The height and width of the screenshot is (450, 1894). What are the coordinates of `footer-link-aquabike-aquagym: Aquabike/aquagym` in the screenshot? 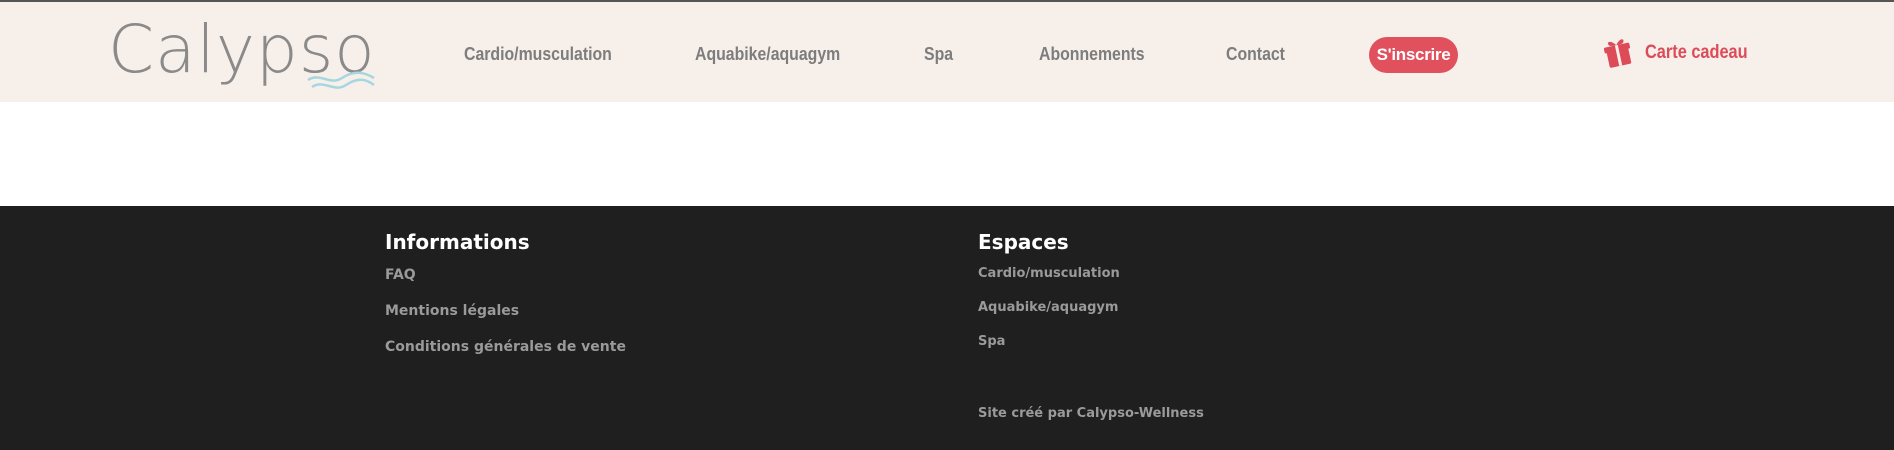 It's located at (1048, 308).